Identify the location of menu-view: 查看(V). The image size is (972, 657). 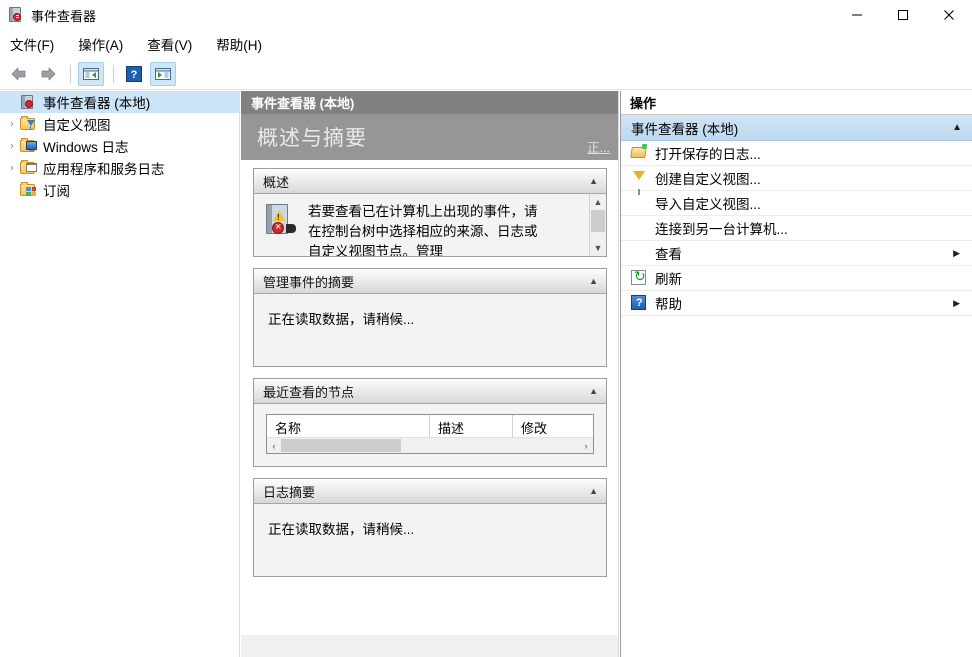
(173, 44).